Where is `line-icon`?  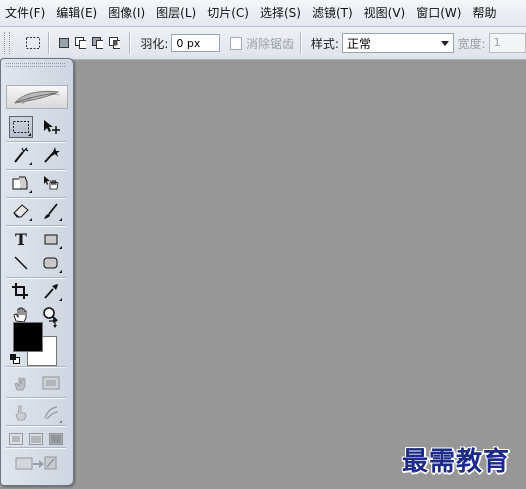
line-icon is located at coordinates (21, 263).